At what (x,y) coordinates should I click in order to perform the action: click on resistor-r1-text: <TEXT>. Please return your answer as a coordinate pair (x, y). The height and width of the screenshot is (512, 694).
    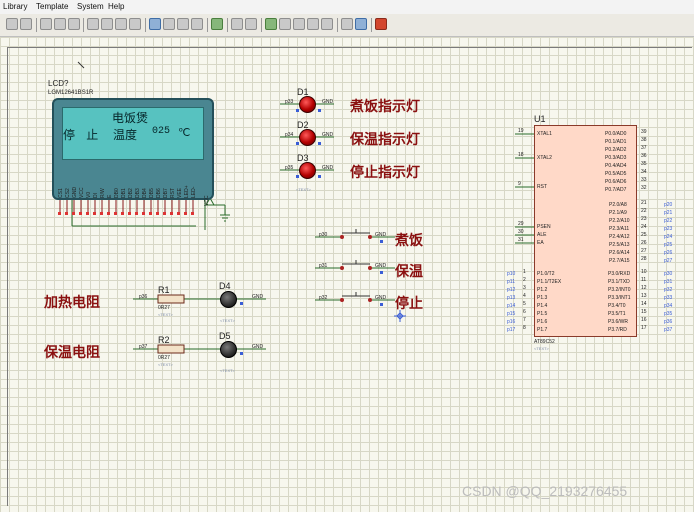
    Looking at the image, I should click on (165, 314).